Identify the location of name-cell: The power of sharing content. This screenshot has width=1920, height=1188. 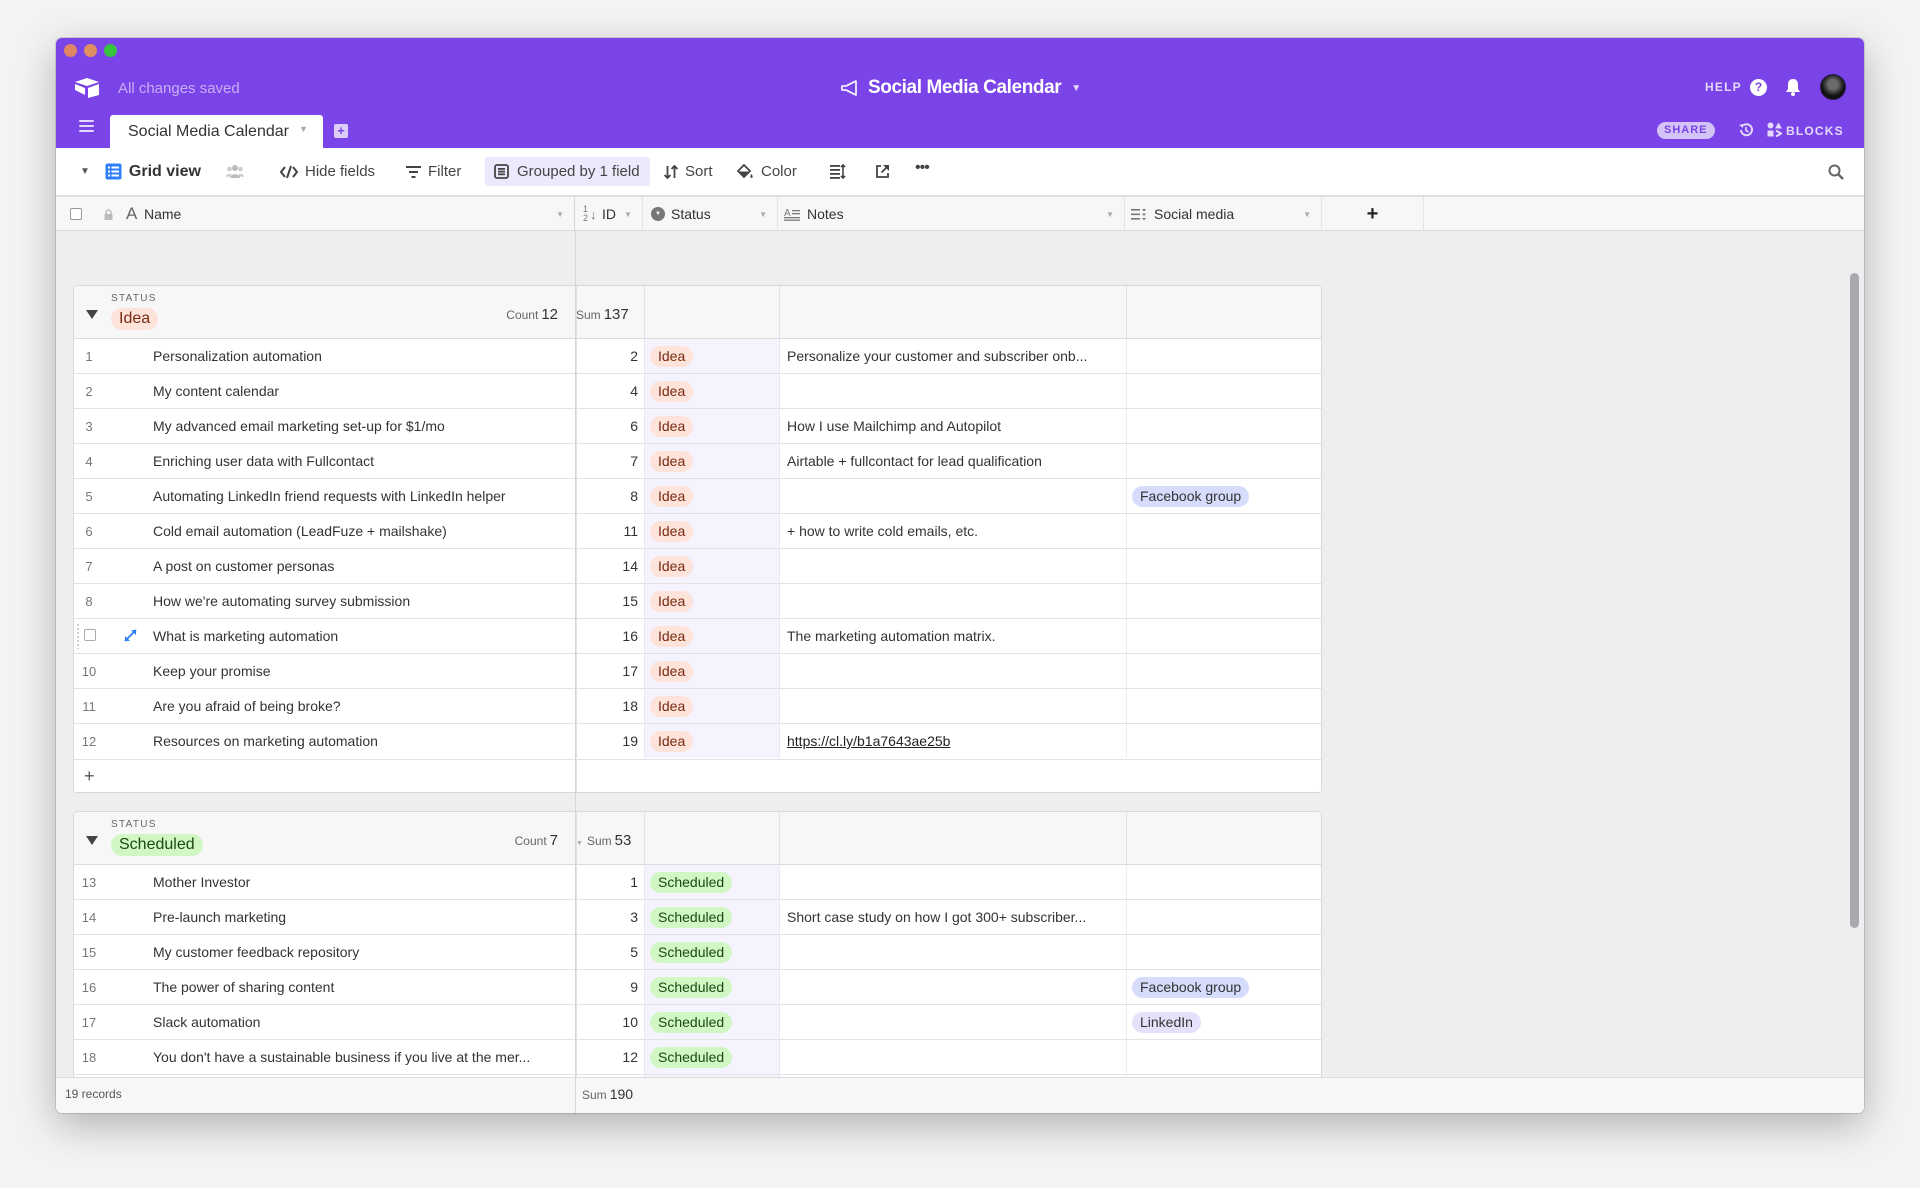
(363, 987).